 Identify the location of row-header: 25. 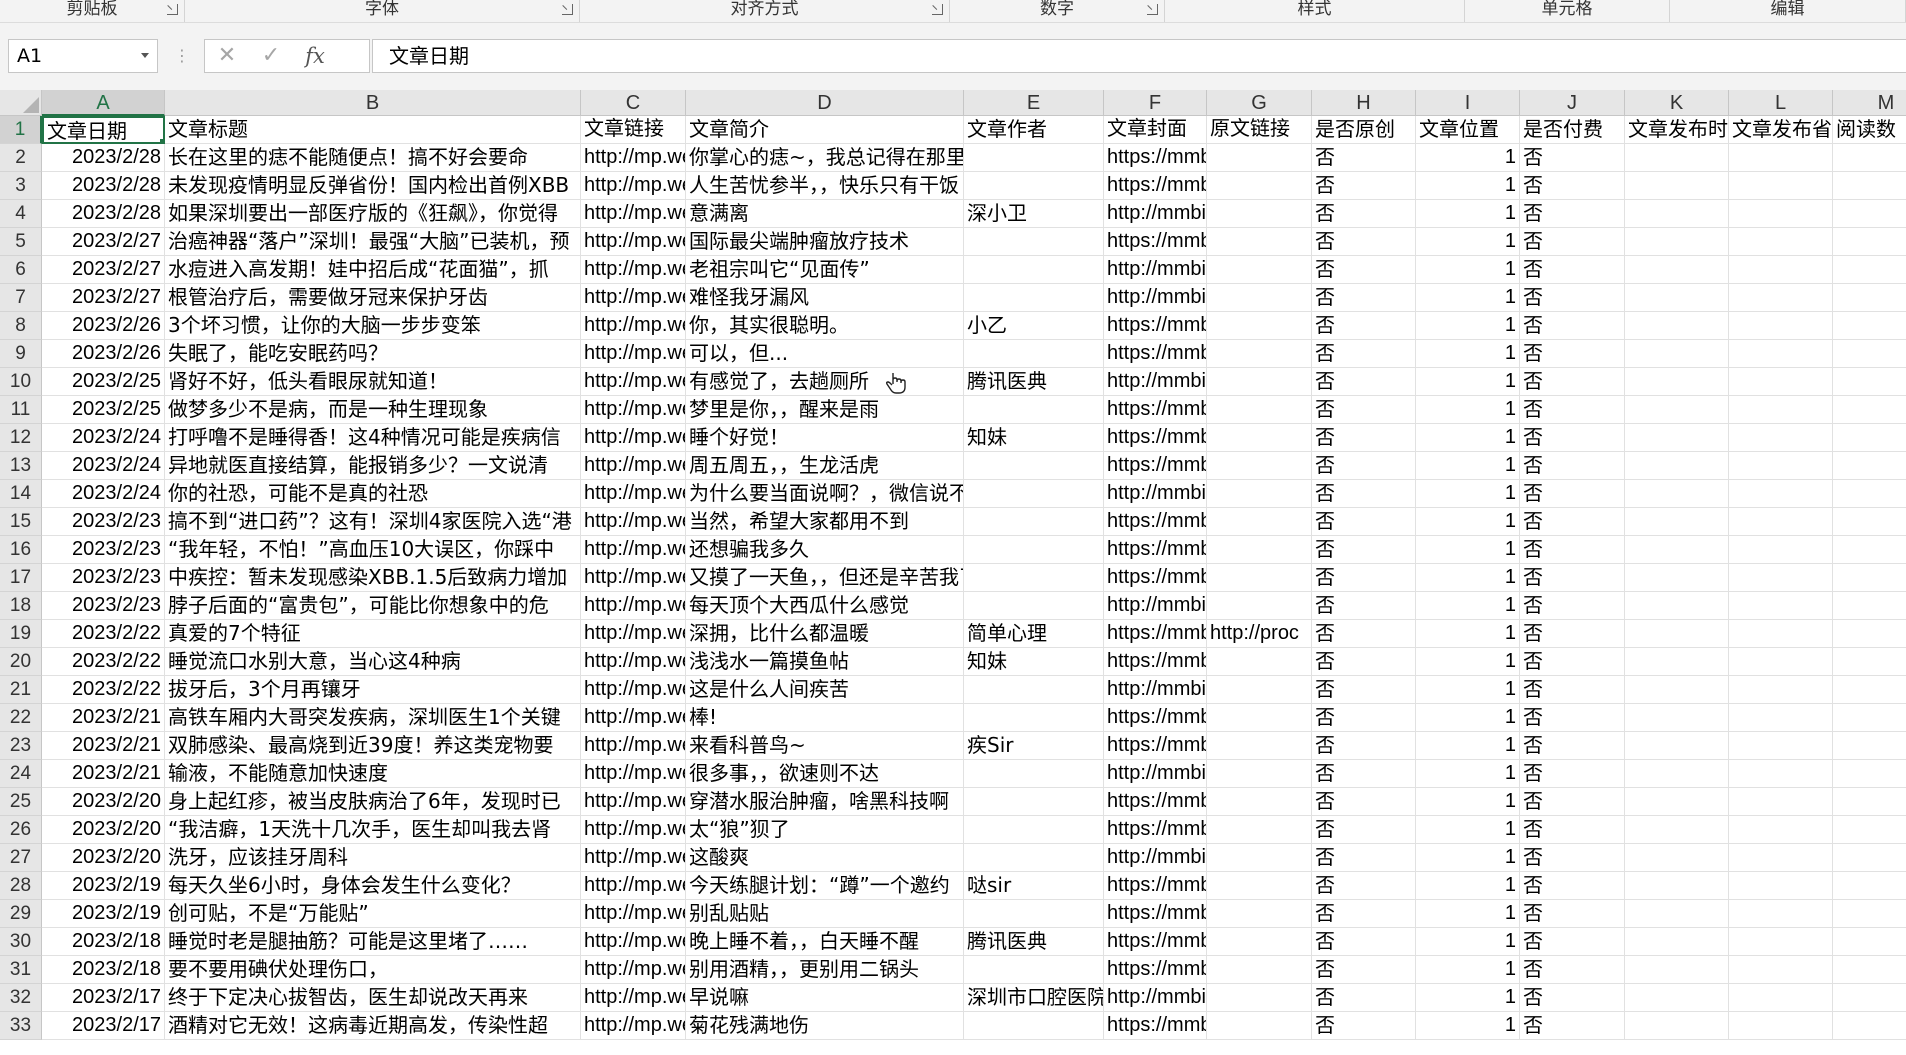
(21, 802).